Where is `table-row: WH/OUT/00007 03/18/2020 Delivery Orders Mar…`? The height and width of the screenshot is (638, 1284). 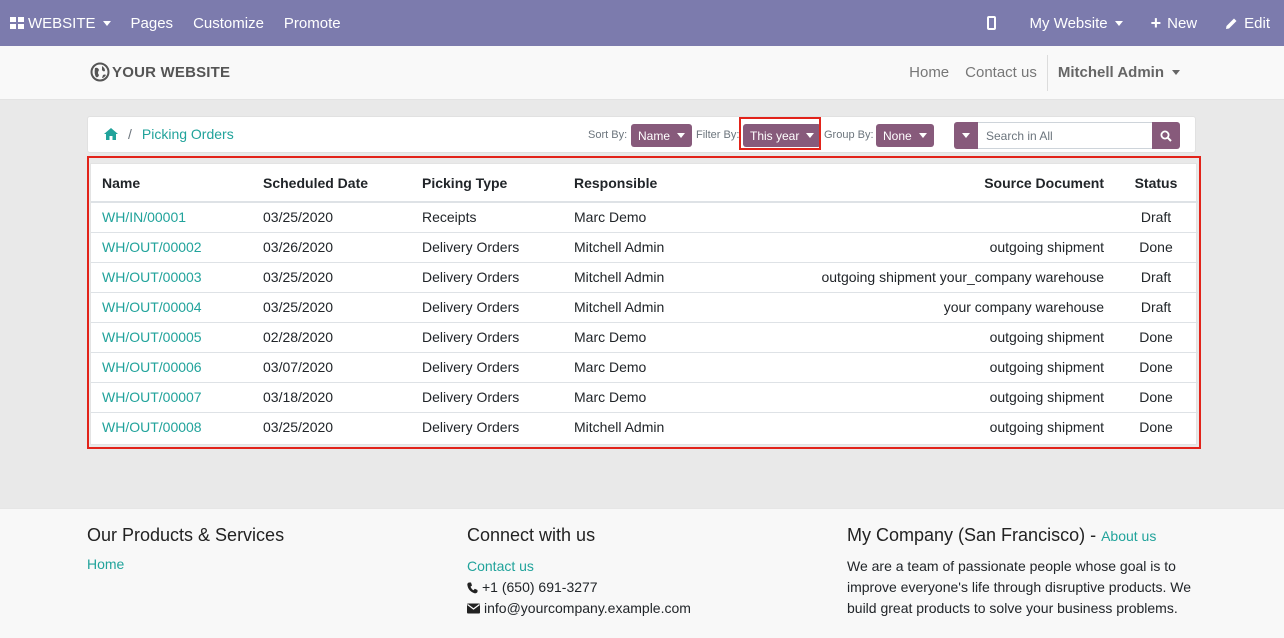 table-row: WH/OUT/00007 03/18/2020 Delivery Orders Mar… is located at coordinates (644, 396).